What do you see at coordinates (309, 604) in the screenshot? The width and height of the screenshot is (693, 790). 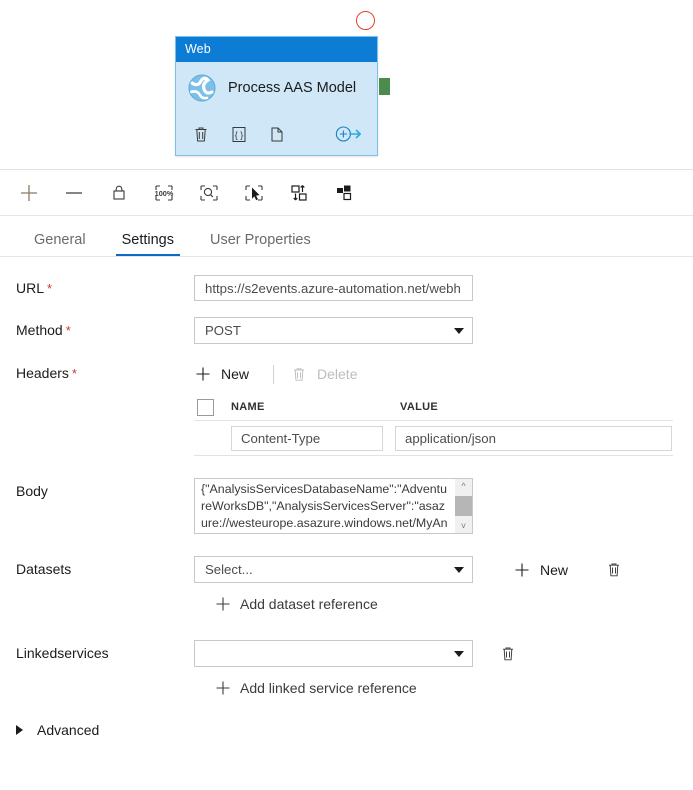 I see `add-dataset-reference-label: Add dataset reference` at bounding box center [309, 604].